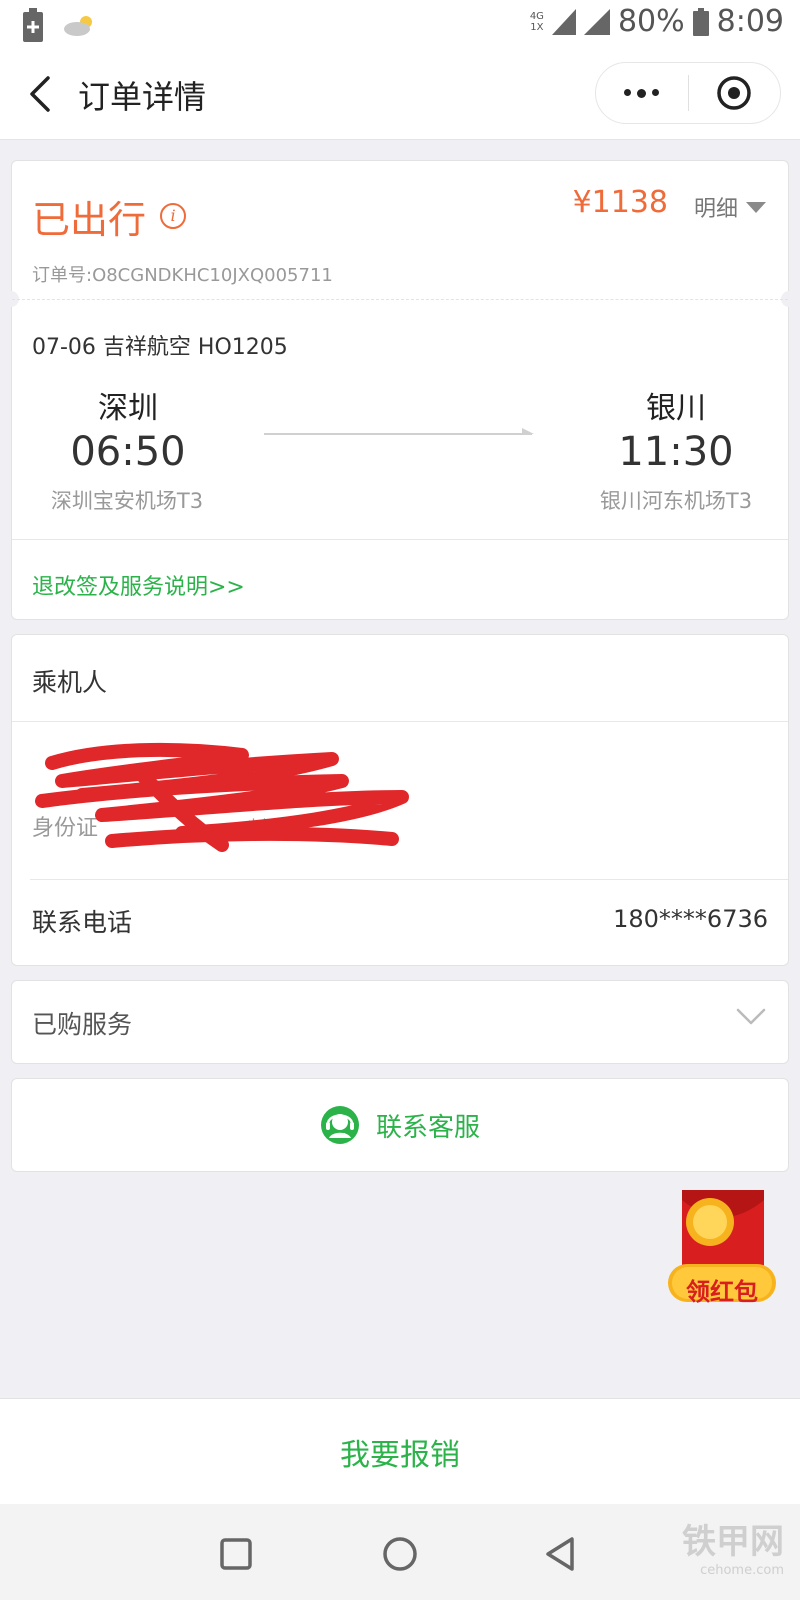 This screenshot has width=800, height=1600. What do you see at coordinates (400, 1455) in the screenshot?
I see `reimburse-label: 我要报销` at bounding box center [400, 1455].